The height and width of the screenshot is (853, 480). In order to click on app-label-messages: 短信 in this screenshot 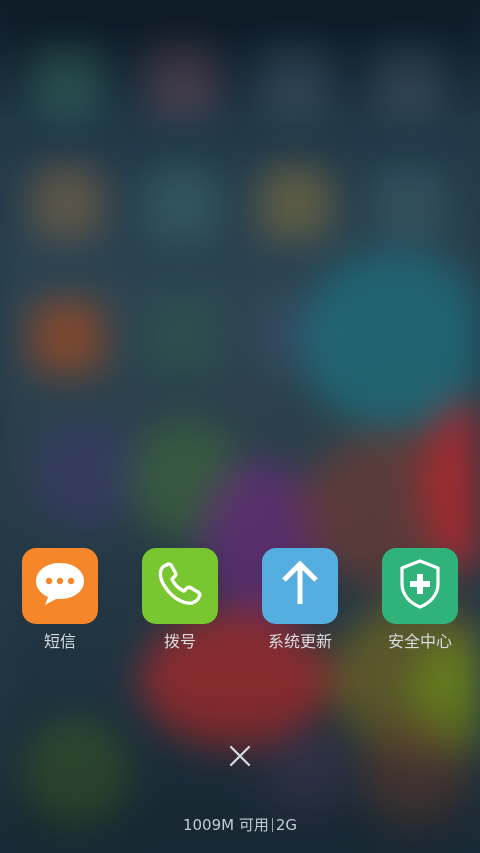, I will do `click(59, 641)`.